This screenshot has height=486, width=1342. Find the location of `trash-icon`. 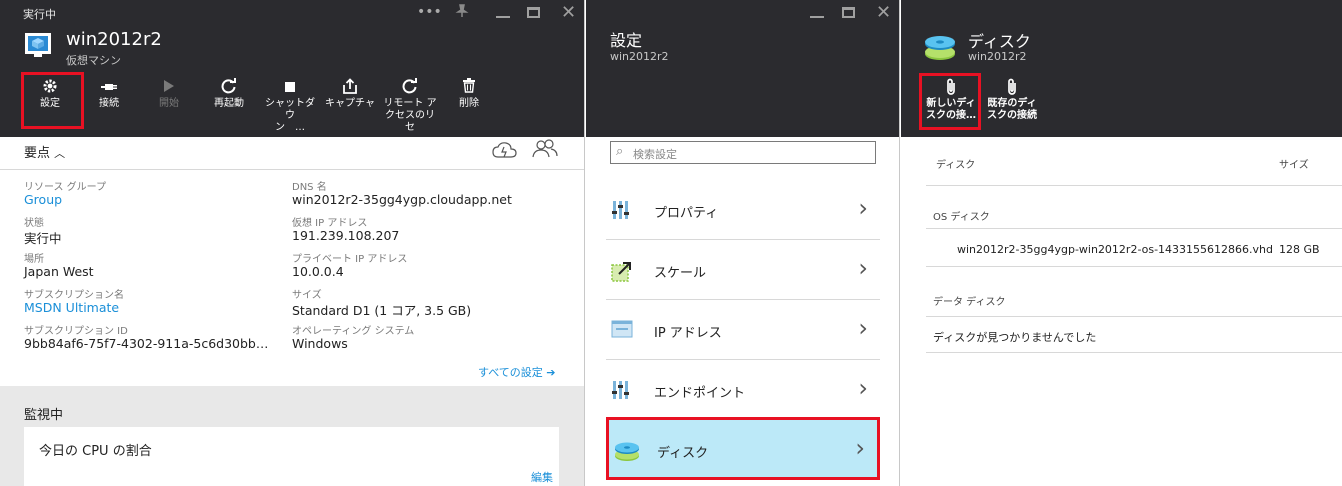

trash-icon is located at coordinates (469, 88).